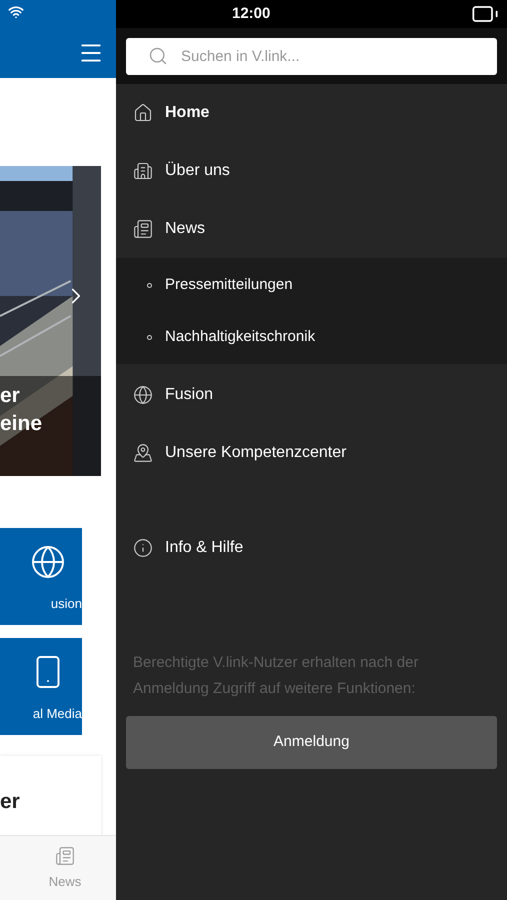 The width and height of the screenshot is (507, 900). Describe the element at coordinates (311, 229) in the screenshot. I see `menu-item: News` at that location.